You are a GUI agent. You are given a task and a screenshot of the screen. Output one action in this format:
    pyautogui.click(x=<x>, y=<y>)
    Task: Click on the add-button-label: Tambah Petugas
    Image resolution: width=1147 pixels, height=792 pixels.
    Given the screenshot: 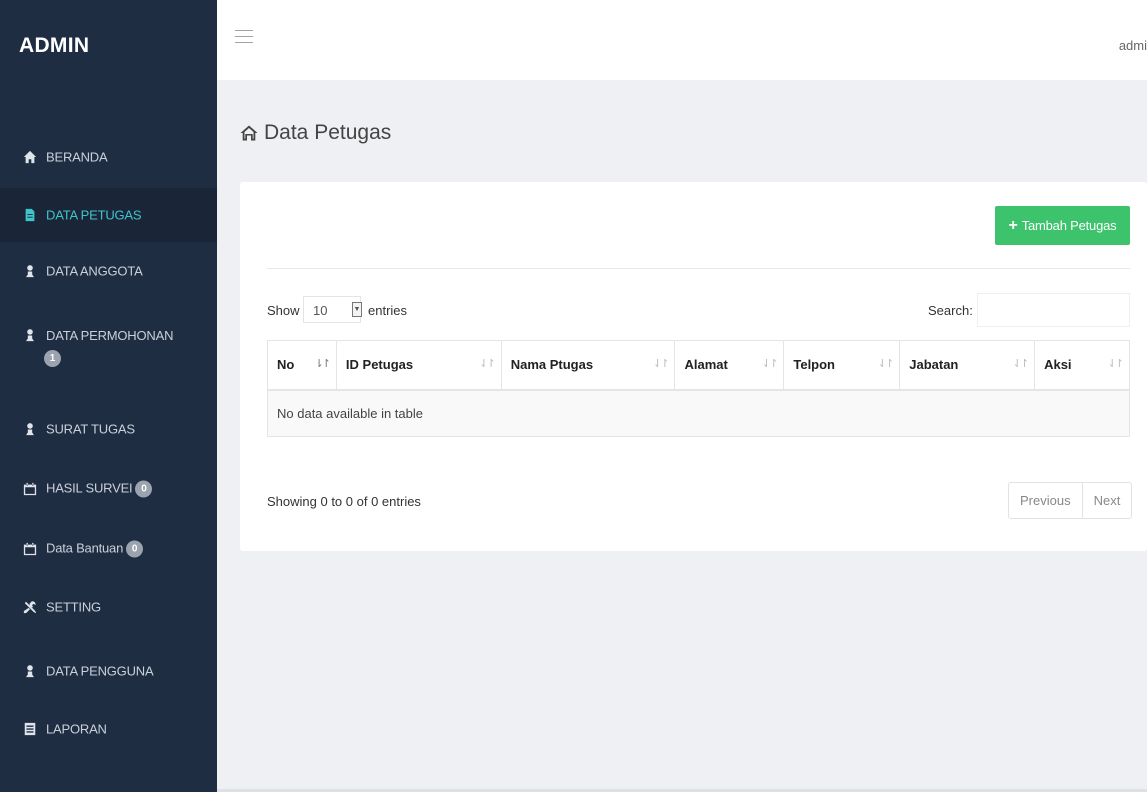 What is the action you would take?
    pyautogui.click(x=1069, y=225)
    